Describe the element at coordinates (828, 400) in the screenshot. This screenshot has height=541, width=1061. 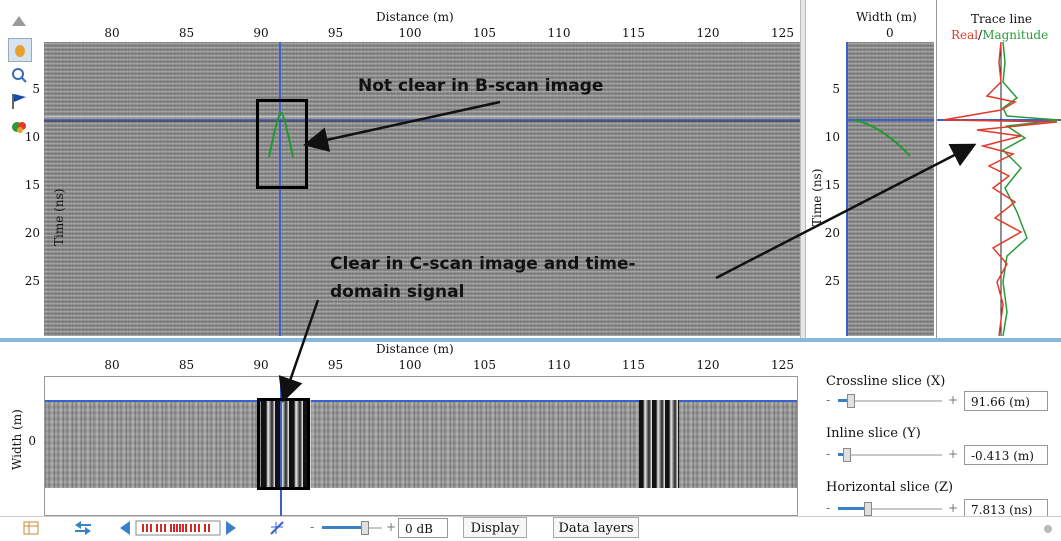
I see `crossline-minus: -` at that location.